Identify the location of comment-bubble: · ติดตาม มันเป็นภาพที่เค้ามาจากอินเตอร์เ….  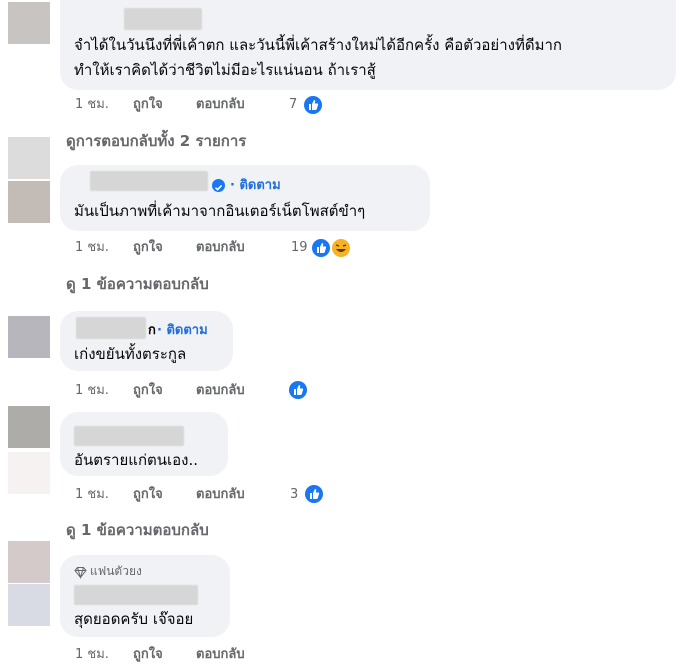
(245, 198).